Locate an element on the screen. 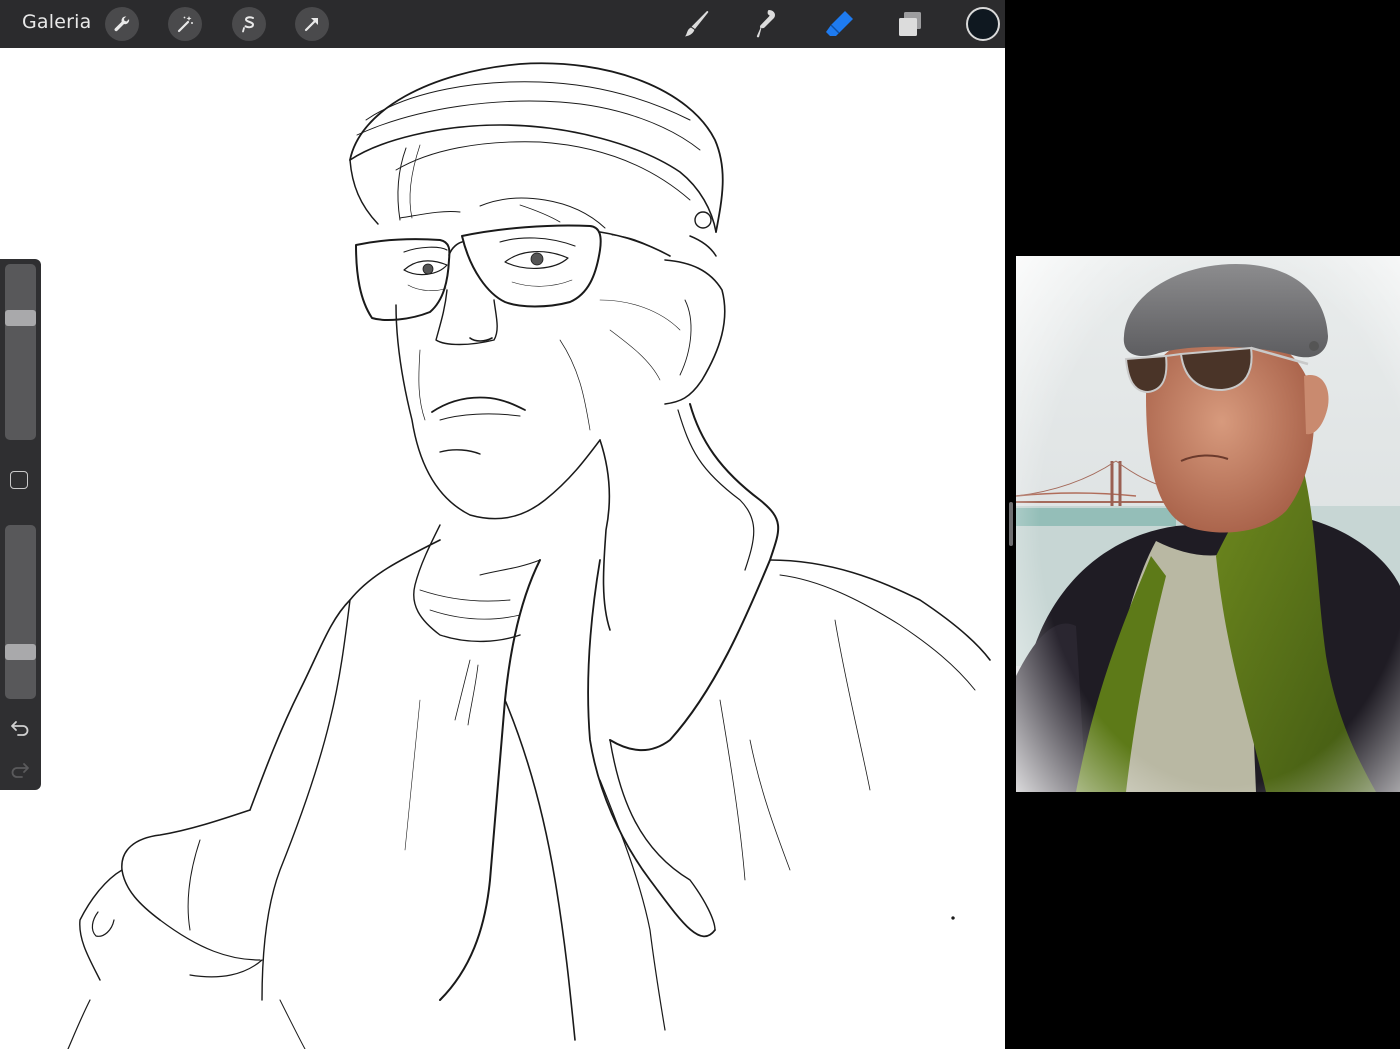 Image resolution: width=1400 pixels, height=1049 pixels. left-sidebar is located at coordinates (20, 524).